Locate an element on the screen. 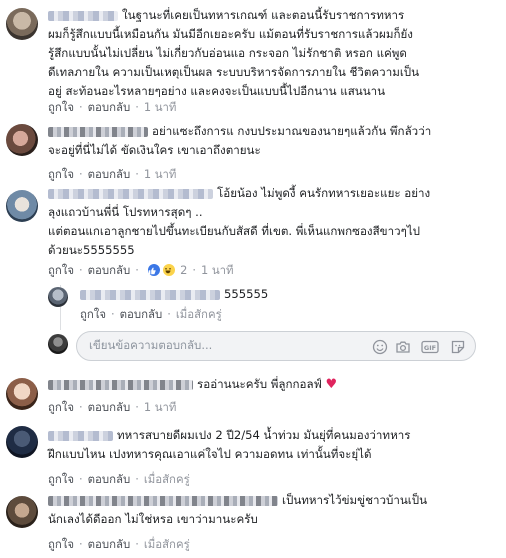 This screenshot has height=558, width=506. reactions is located at coordinates (162, 270).